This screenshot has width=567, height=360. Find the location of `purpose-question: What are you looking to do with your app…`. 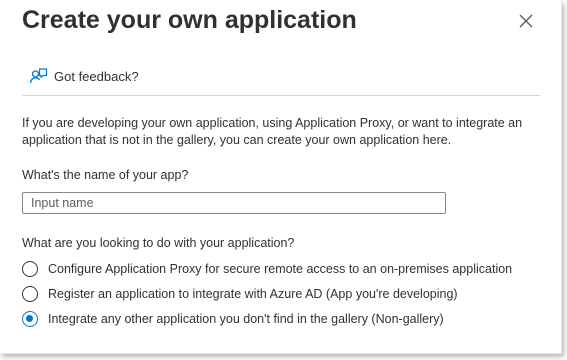

purpose-question: What are you looking to do with your app… is located at coordinates (158, 243).